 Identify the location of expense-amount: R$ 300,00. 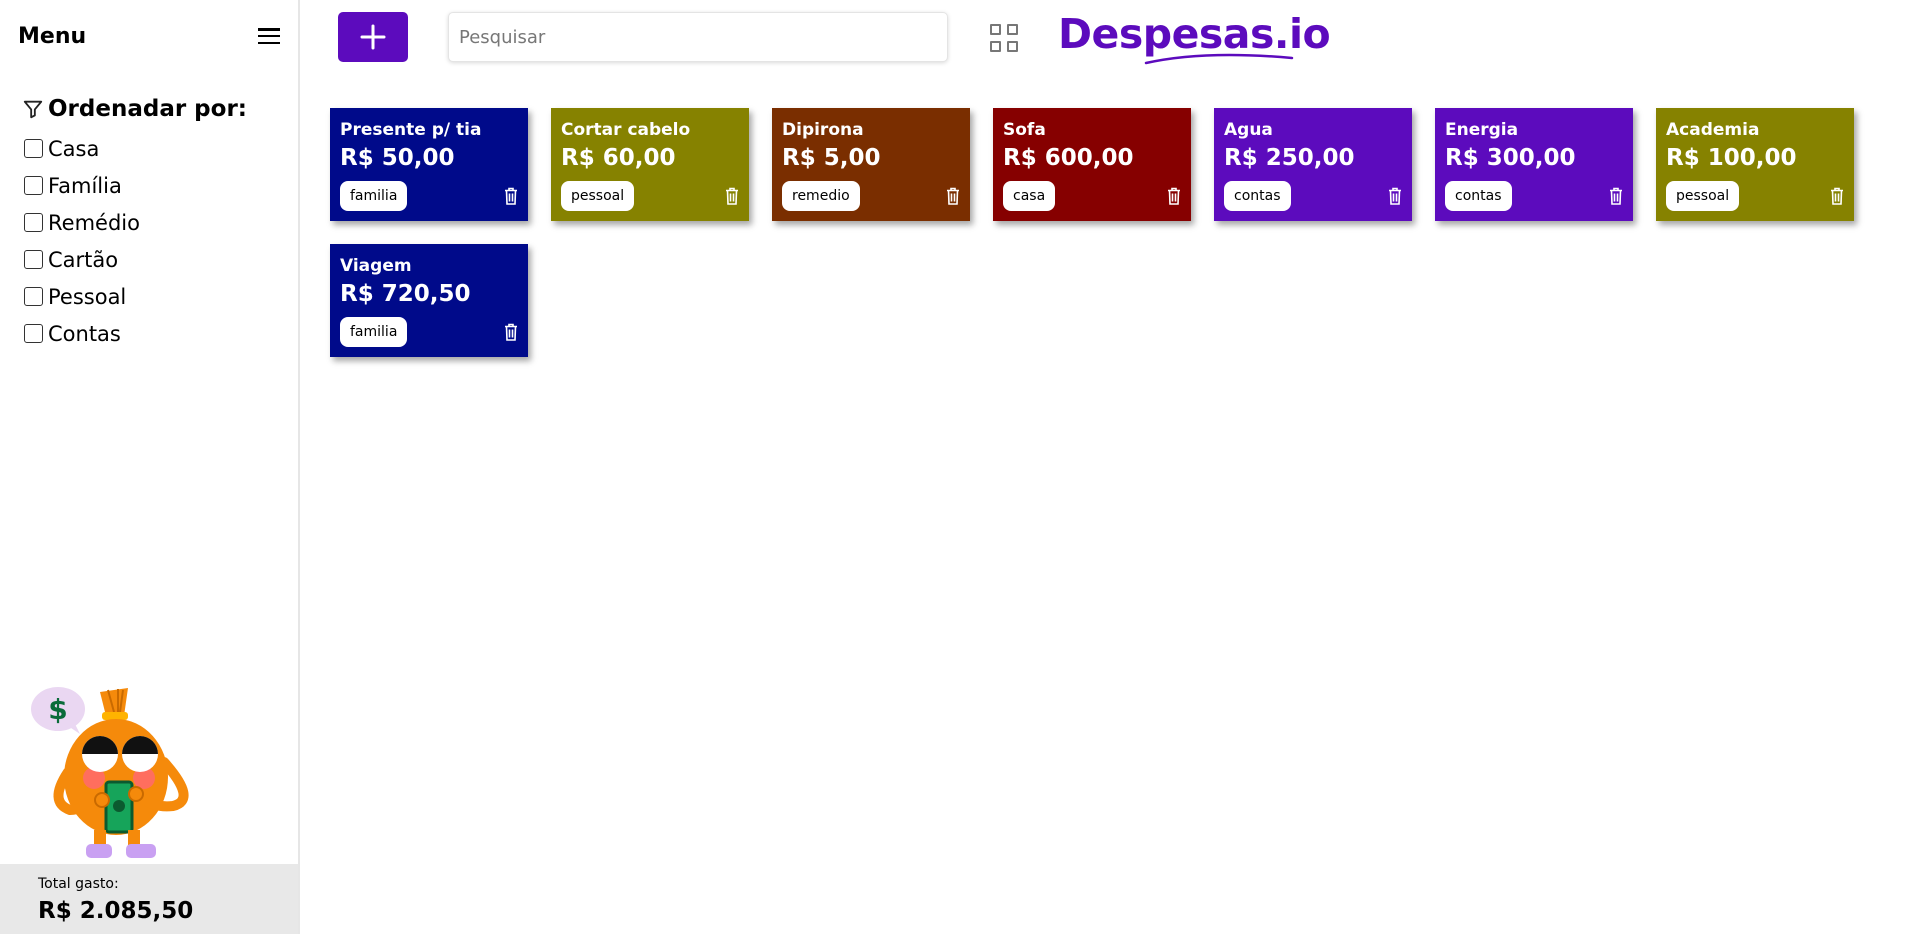
(1510, 158).